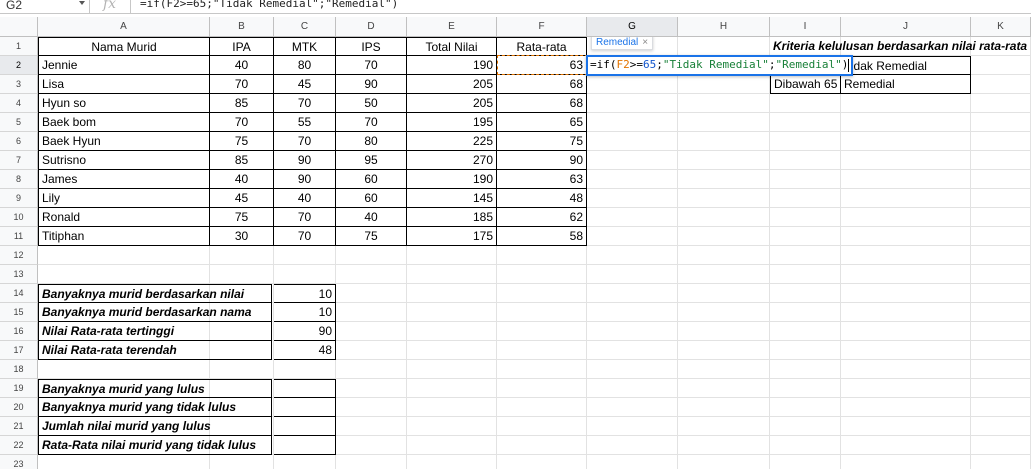 The width and height of the screenshot is (1031, 469). What do you see at coordinates (124, 65) in the screenshot?
I see `table-cell: Jennie` at bounding box center [124, 65].